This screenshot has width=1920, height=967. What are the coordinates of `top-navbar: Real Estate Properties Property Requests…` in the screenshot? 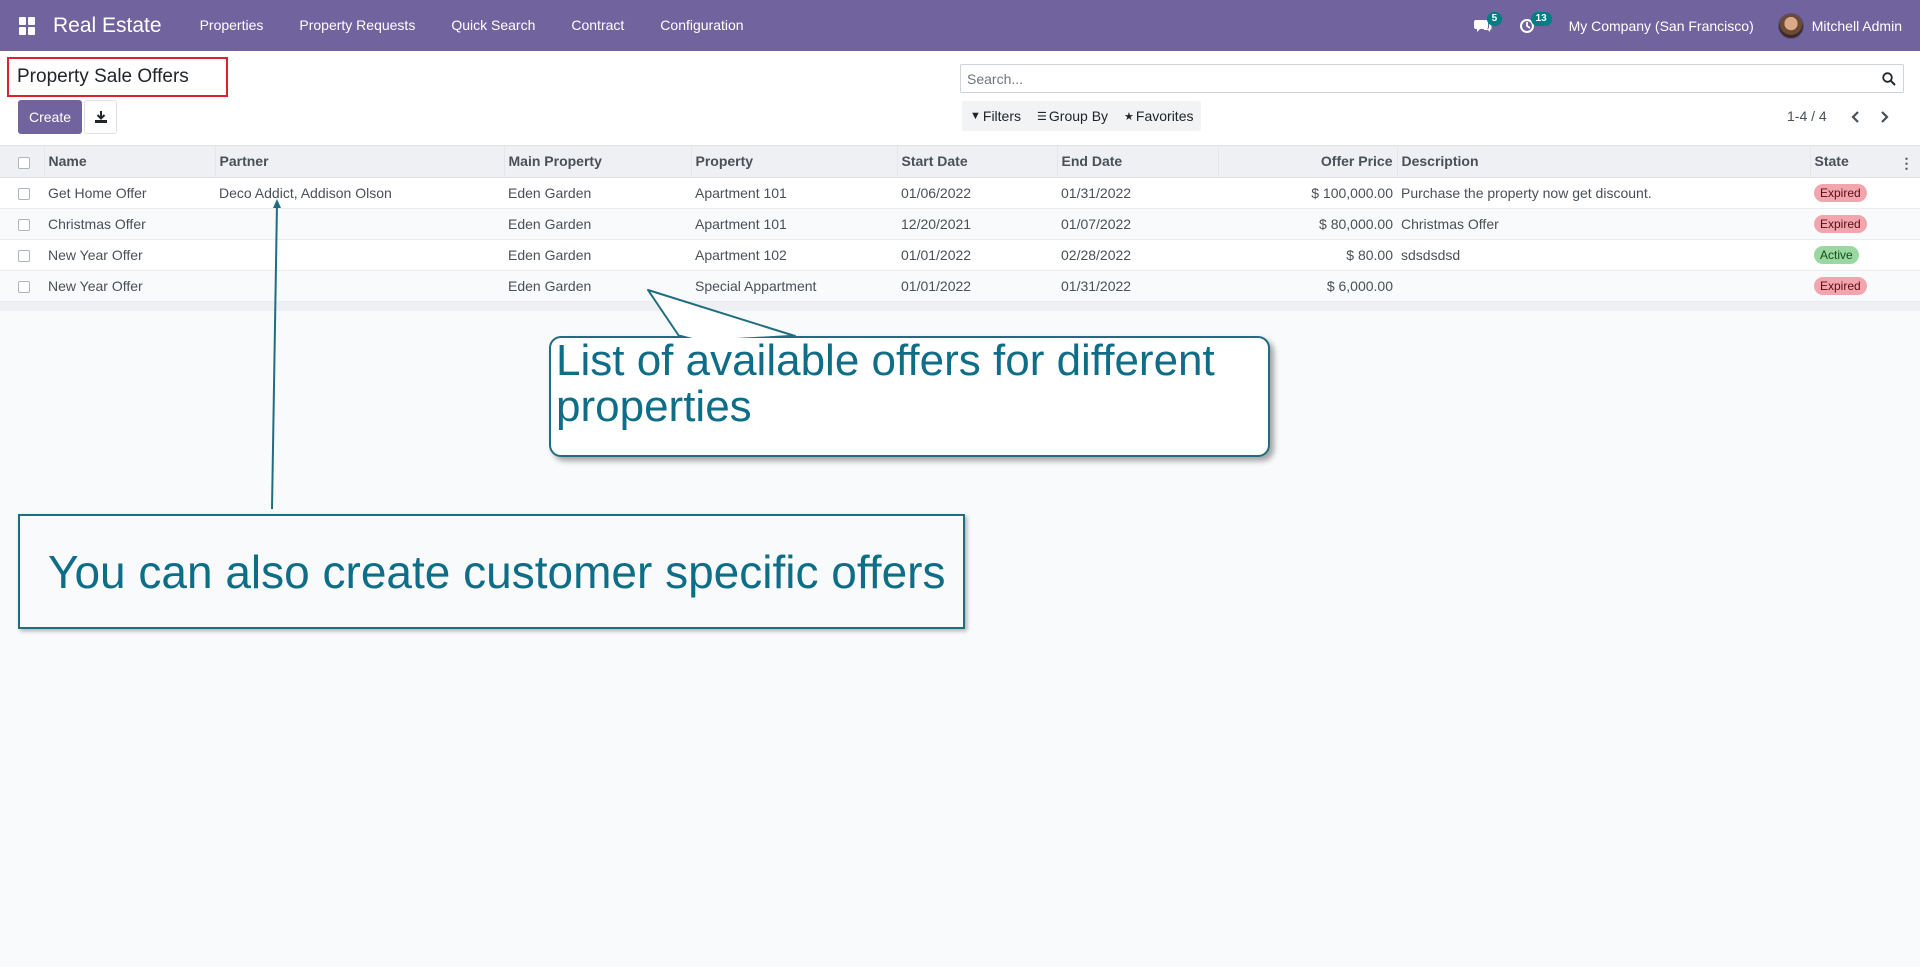 It's located at (960, 25).